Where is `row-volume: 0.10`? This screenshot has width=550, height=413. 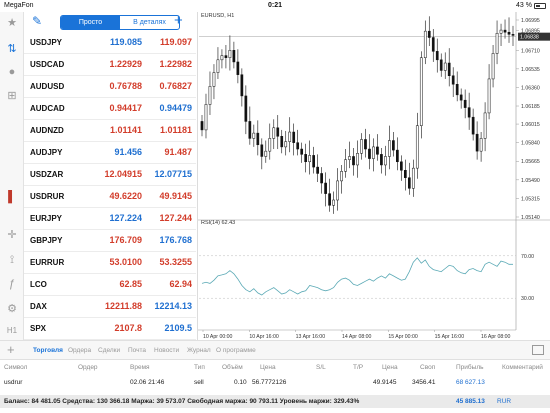
row-volume: 0.10 is located at coordinates (240, 382).